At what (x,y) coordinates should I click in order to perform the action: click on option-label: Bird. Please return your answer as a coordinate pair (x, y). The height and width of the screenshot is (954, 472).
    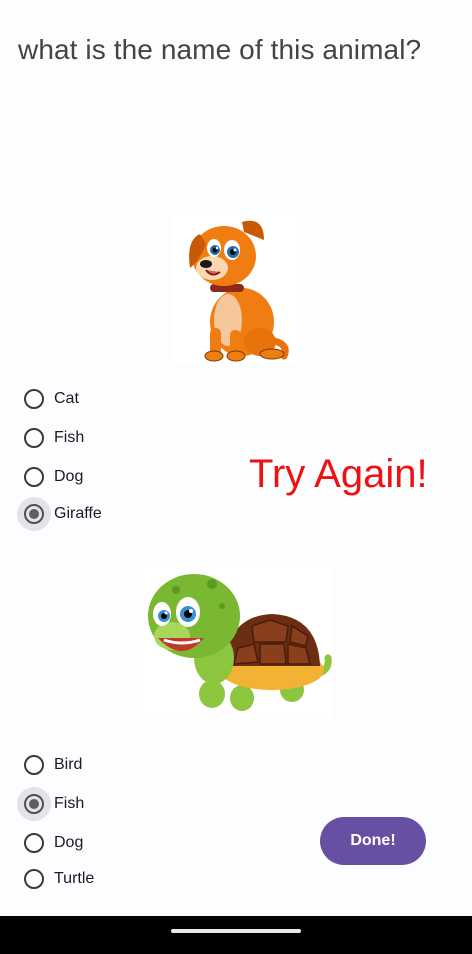
    Looking at the image, I should click on (68, 764).